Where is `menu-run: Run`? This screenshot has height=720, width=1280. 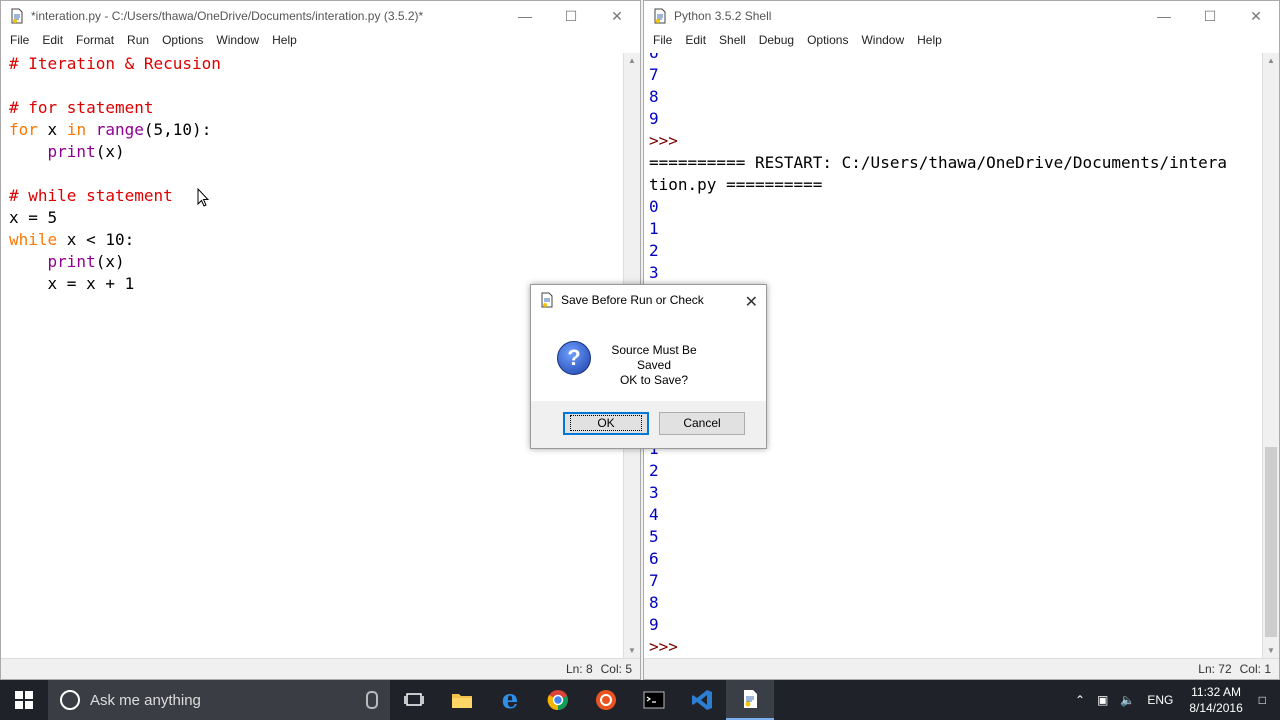
menu-run: Run is located at coordinates (138, 41).